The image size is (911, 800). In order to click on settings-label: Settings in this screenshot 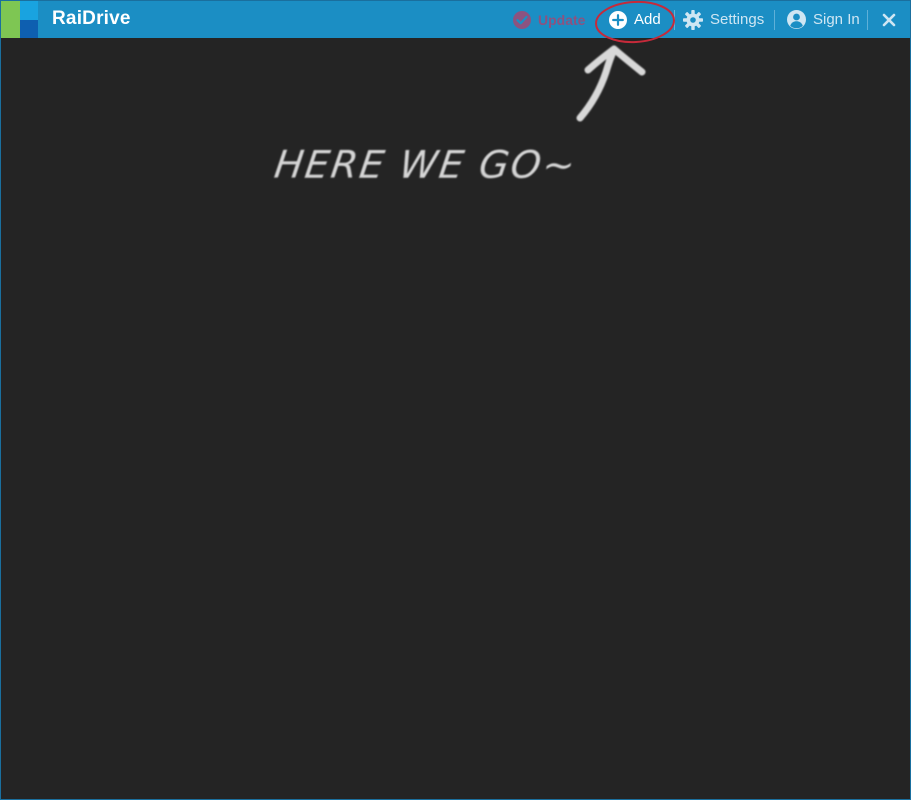, I will do `click(737, 19)`.